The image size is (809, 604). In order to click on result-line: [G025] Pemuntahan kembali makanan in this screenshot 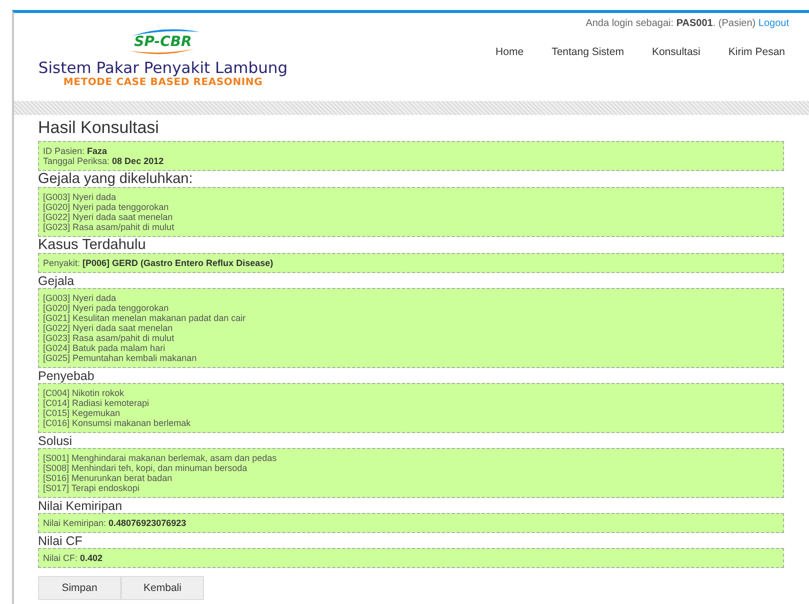, I will do `click(120, 358)`.